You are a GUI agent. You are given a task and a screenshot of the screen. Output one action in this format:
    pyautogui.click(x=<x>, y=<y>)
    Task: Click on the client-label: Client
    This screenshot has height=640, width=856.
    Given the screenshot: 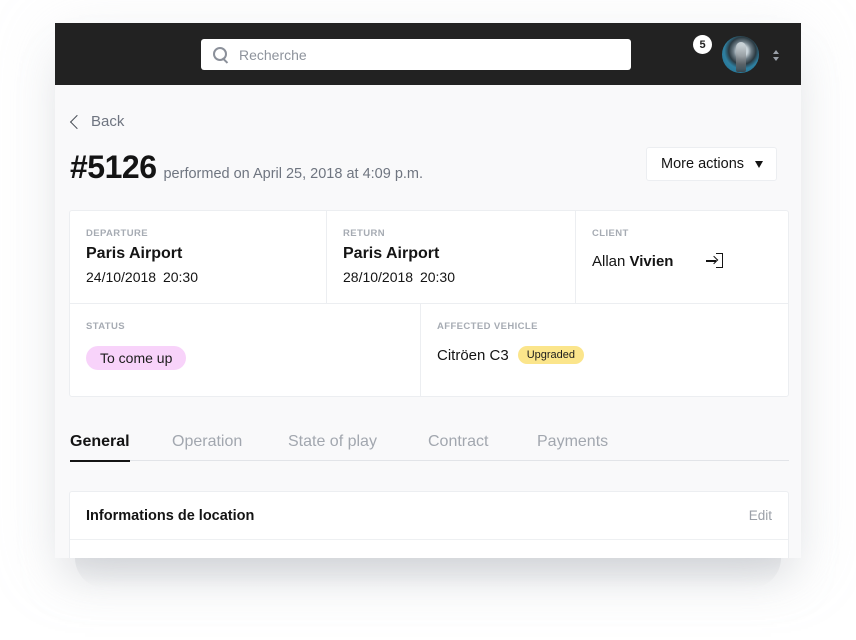 What is the action you would take?
    pyautogui.click(x=610, y=233)
    